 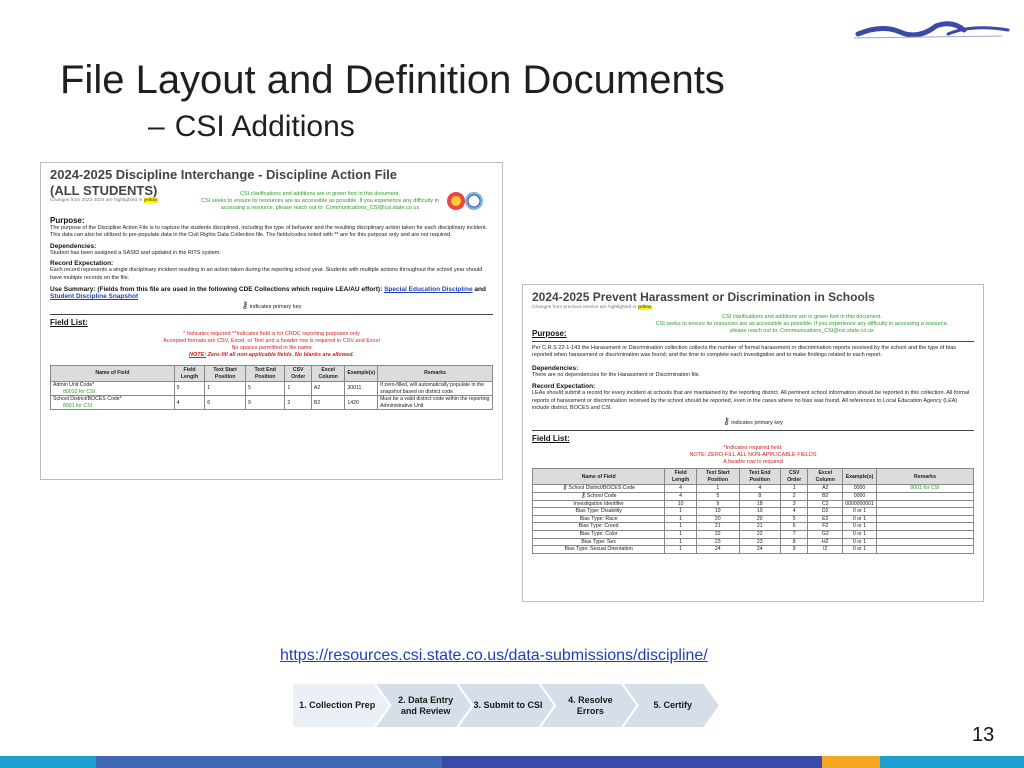 I want to click on table-row: Bias Type: Sex 1 23 23 8 H2 0 or 1, so click(x=753, y=542).